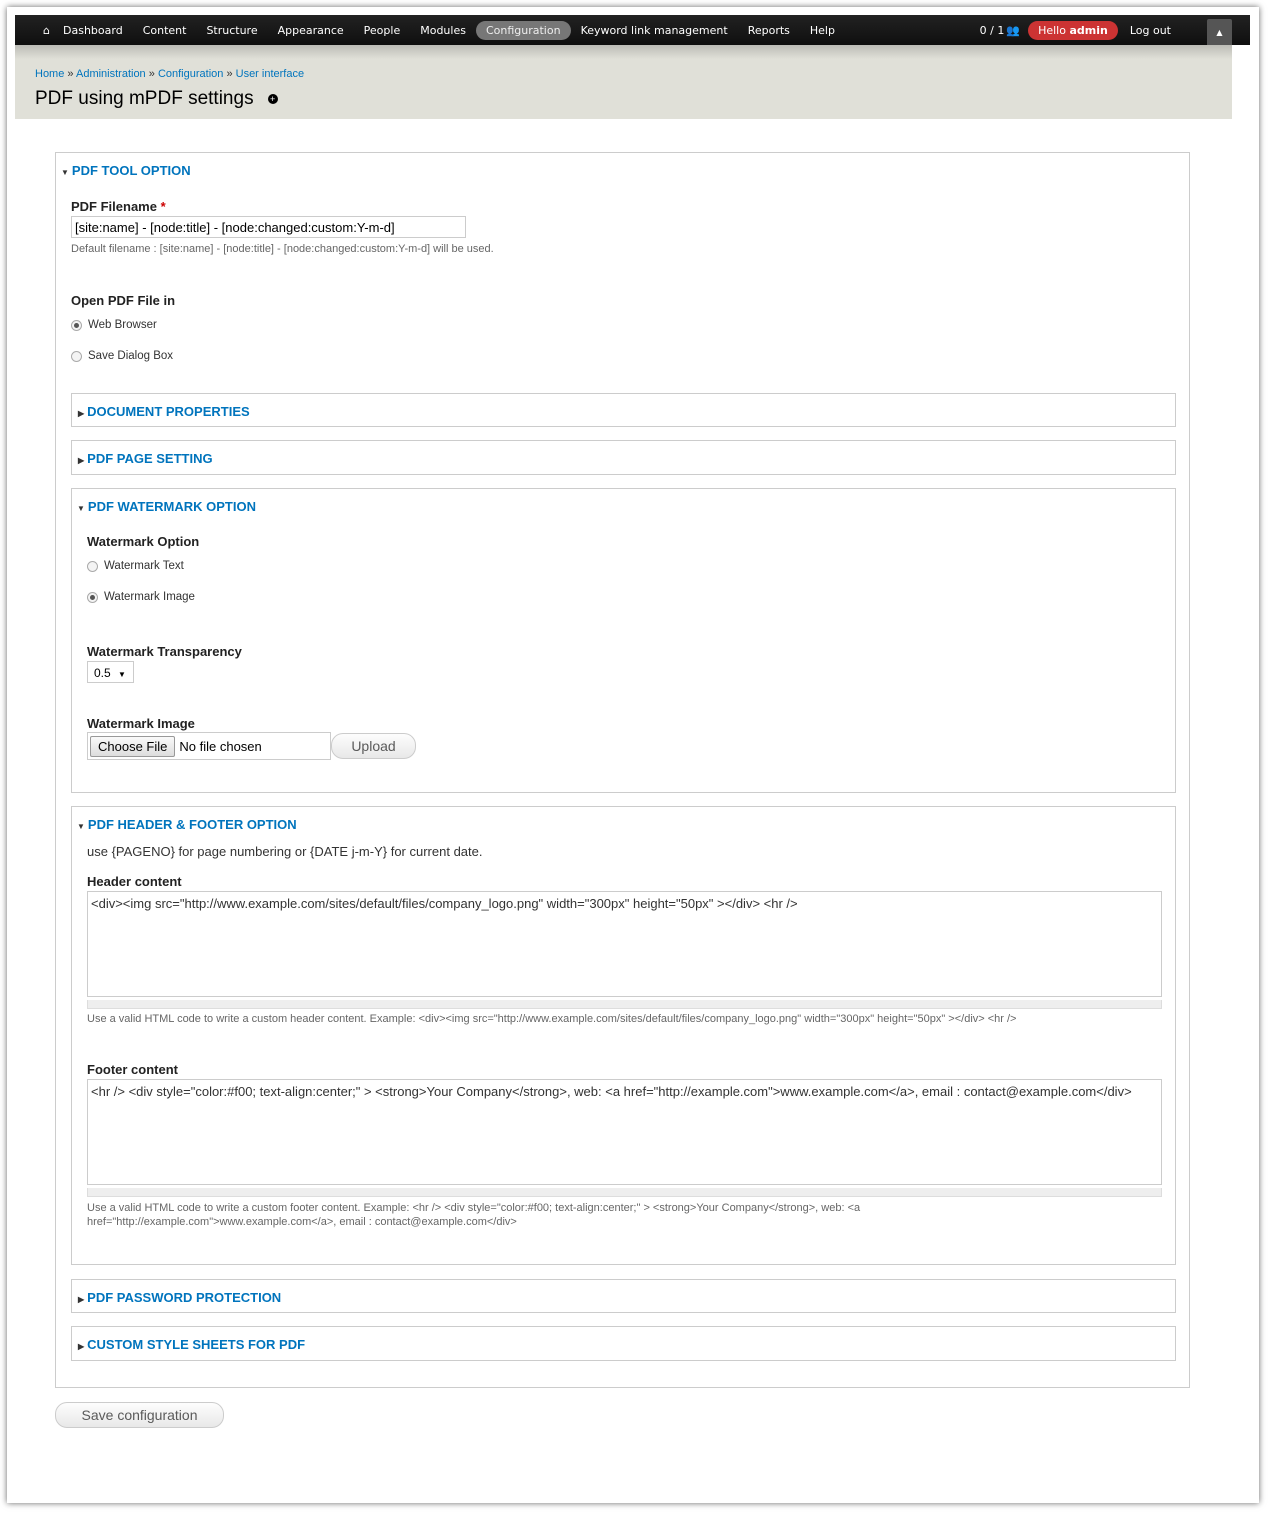 This screenshot has height=1514, width=1271. I want to click on radio-web-browser: Web Browser, so click(114, 325).